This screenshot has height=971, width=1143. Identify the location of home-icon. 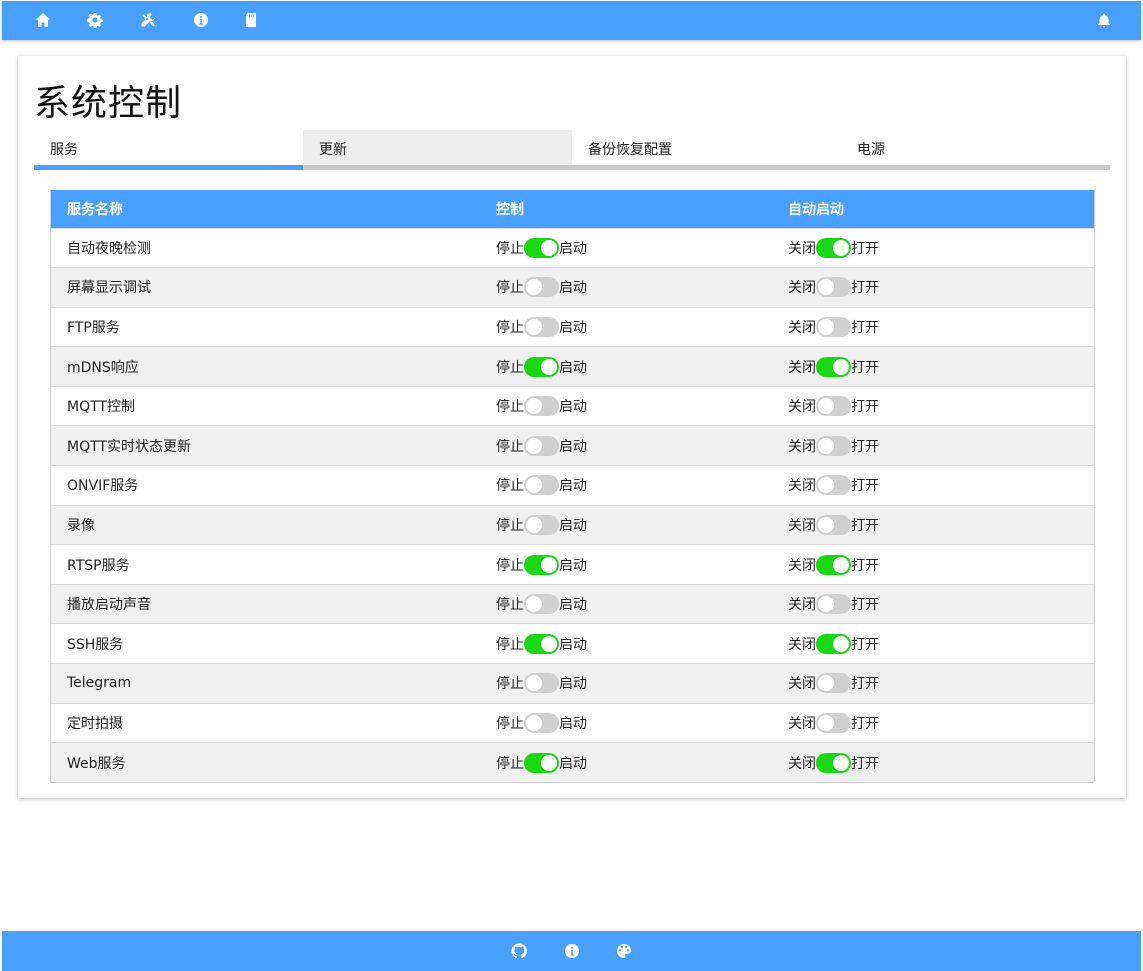
(43, 20).